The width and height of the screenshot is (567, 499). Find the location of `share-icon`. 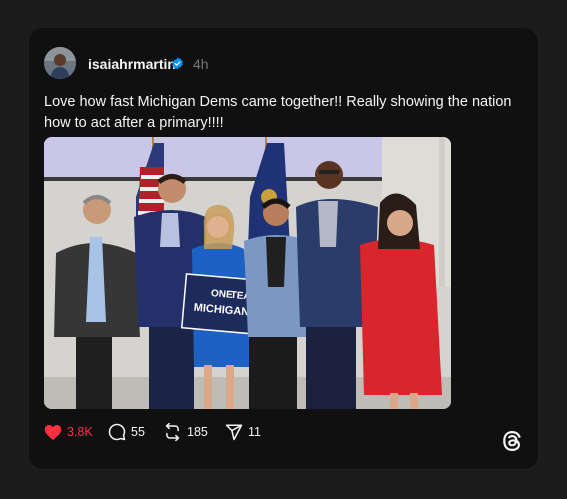

share-icon is located at coordinates (234, 432).